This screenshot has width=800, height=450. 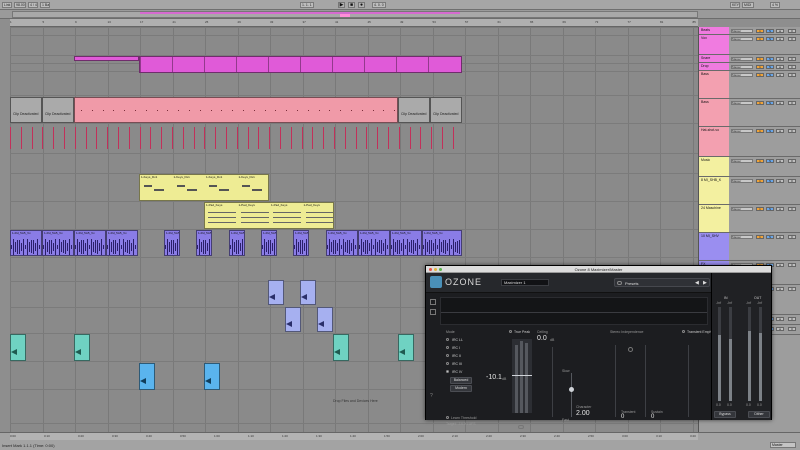 What do you see at coordinates (106, 58) in the screenshot?
I see `midi-clip` at bounding box center [106, 58].